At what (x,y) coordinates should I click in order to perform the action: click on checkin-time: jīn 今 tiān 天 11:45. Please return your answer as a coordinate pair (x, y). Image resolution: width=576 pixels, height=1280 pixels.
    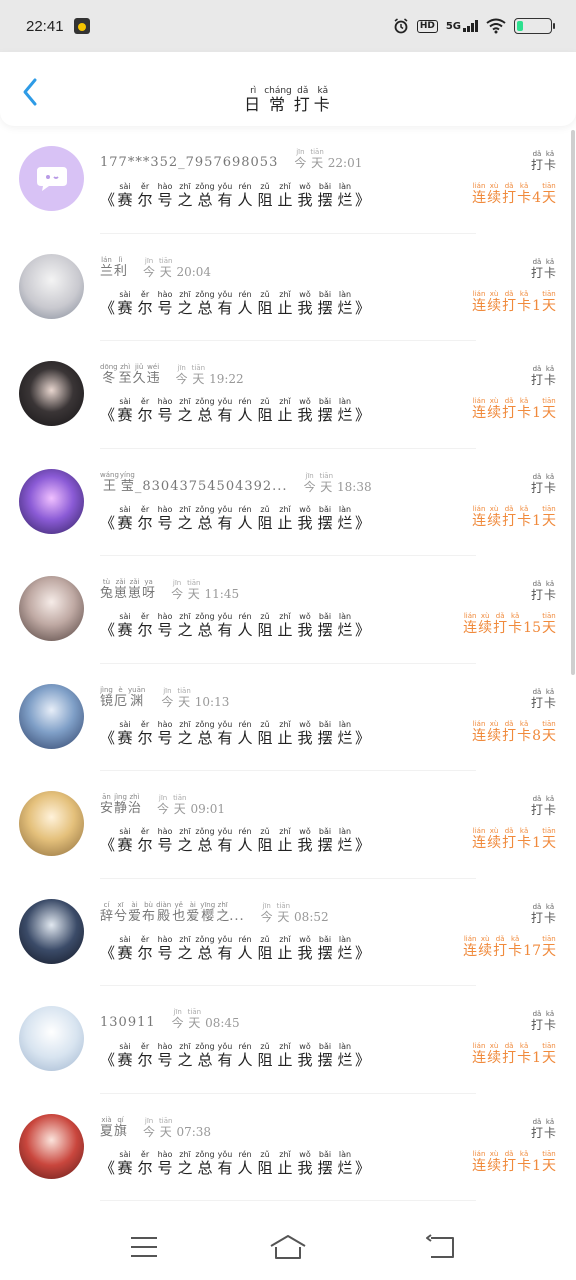
    Looking at the image, I should click on (205, 590).